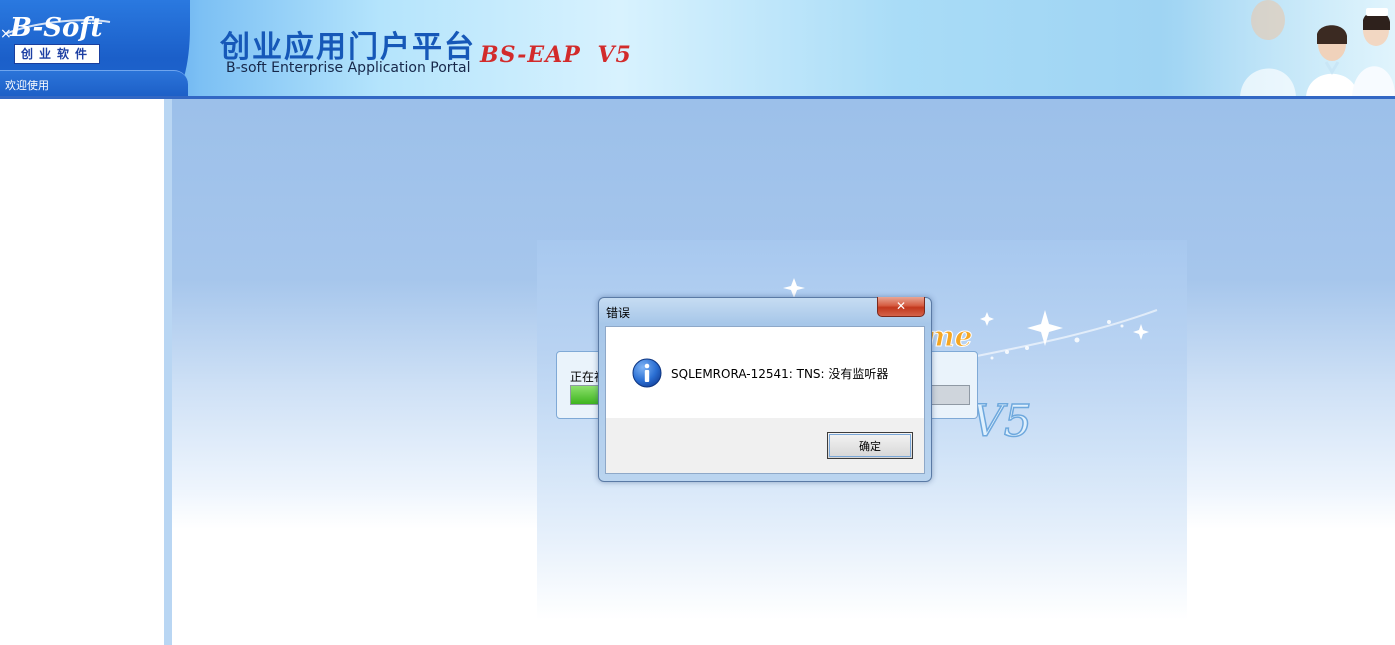  Describe the element at coordinates (614, 55) in the screenshot. I see `brand-version: V5` at that location.